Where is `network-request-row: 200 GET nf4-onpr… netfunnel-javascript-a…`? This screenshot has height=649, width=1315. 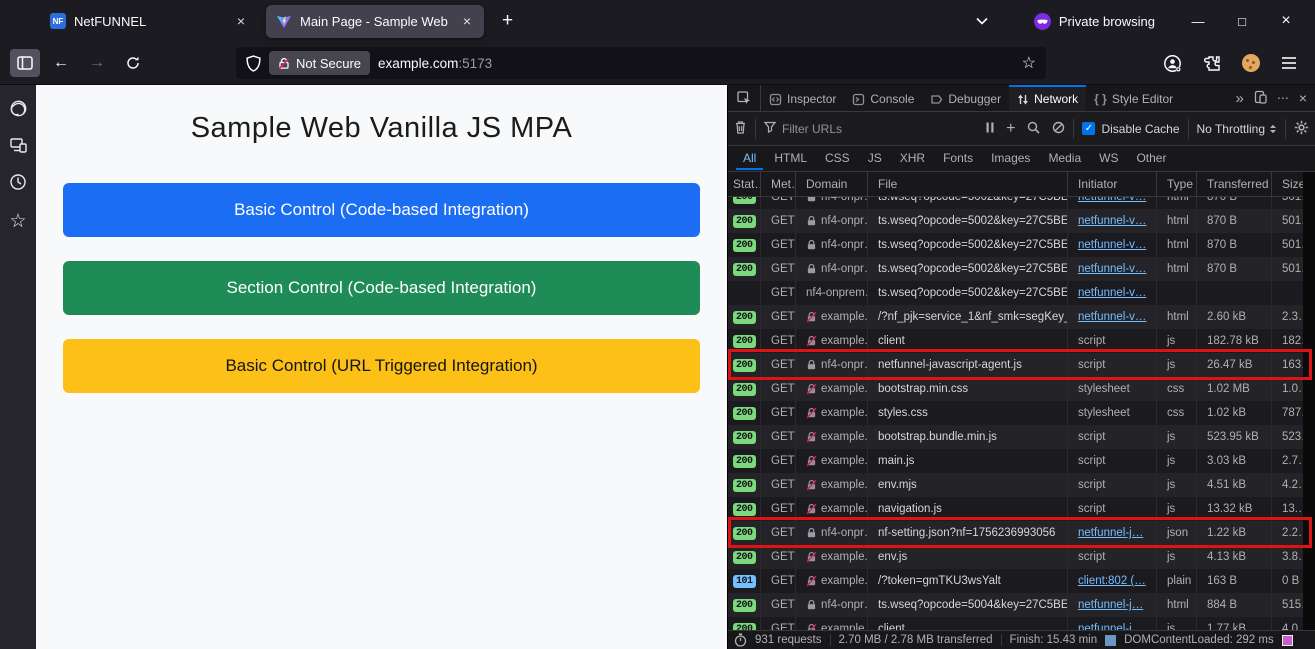 network-request-row: 200 GET nf4-onpr… netfunnel-javascript-a… is located at coordinates (1021, 365).